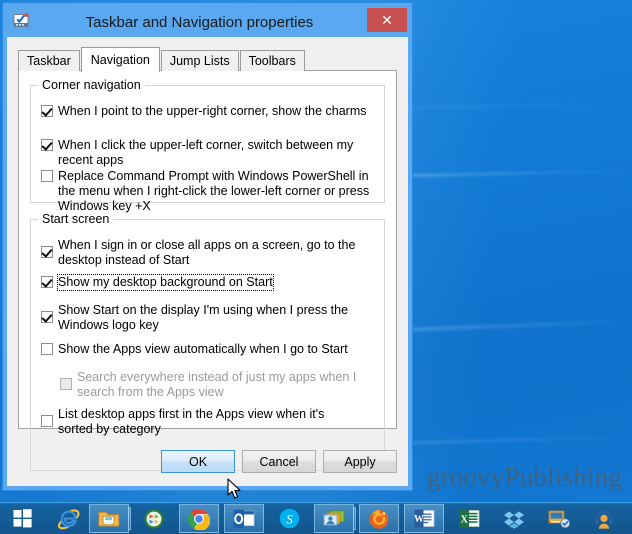 This screenshot has height=534, width=632. I want to click on checkbox-desktop-background-on-start, so click(47, 282).